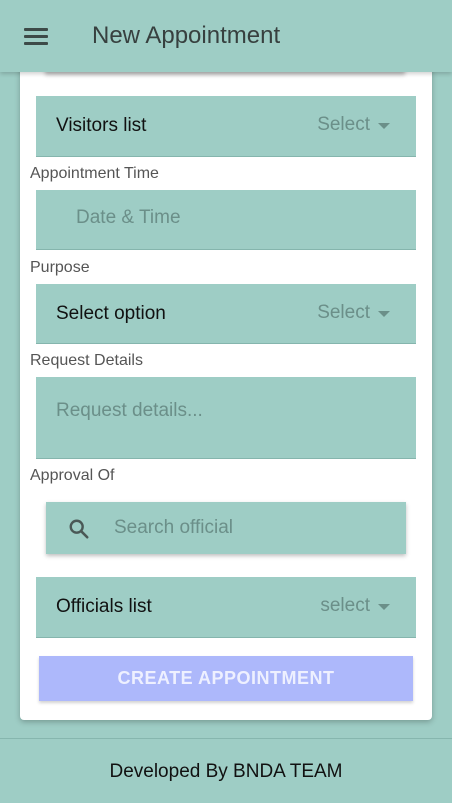 This screenshot has height=803, width=452. Describe the element at coordinates (111, 313) in the screenshot. I see `purpose-field-label: Select option` at that location.